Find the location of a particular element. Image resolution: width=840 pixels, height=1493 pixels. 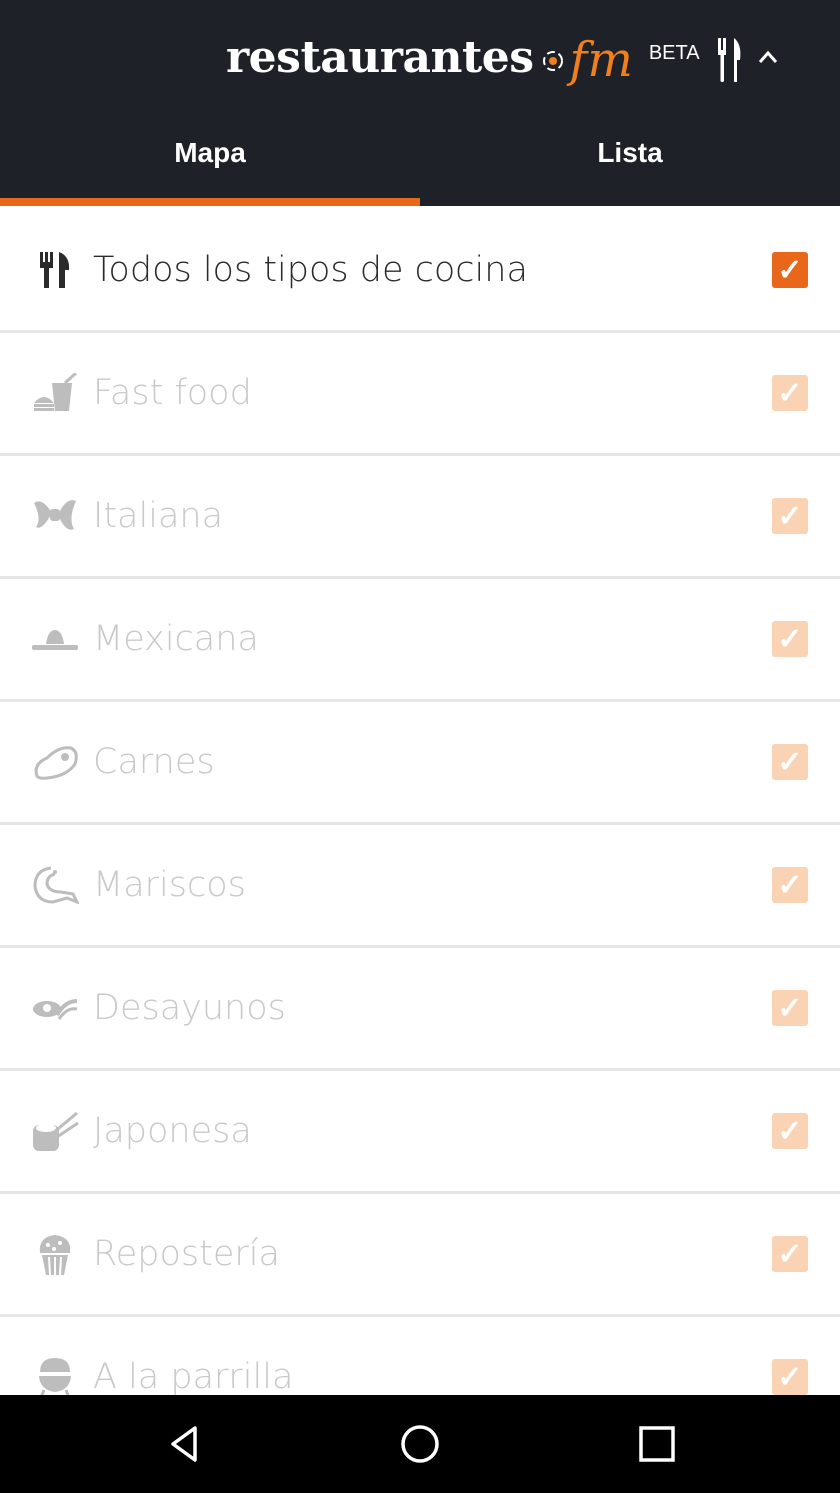

grill-icon is located at coordinates (55, 1373).